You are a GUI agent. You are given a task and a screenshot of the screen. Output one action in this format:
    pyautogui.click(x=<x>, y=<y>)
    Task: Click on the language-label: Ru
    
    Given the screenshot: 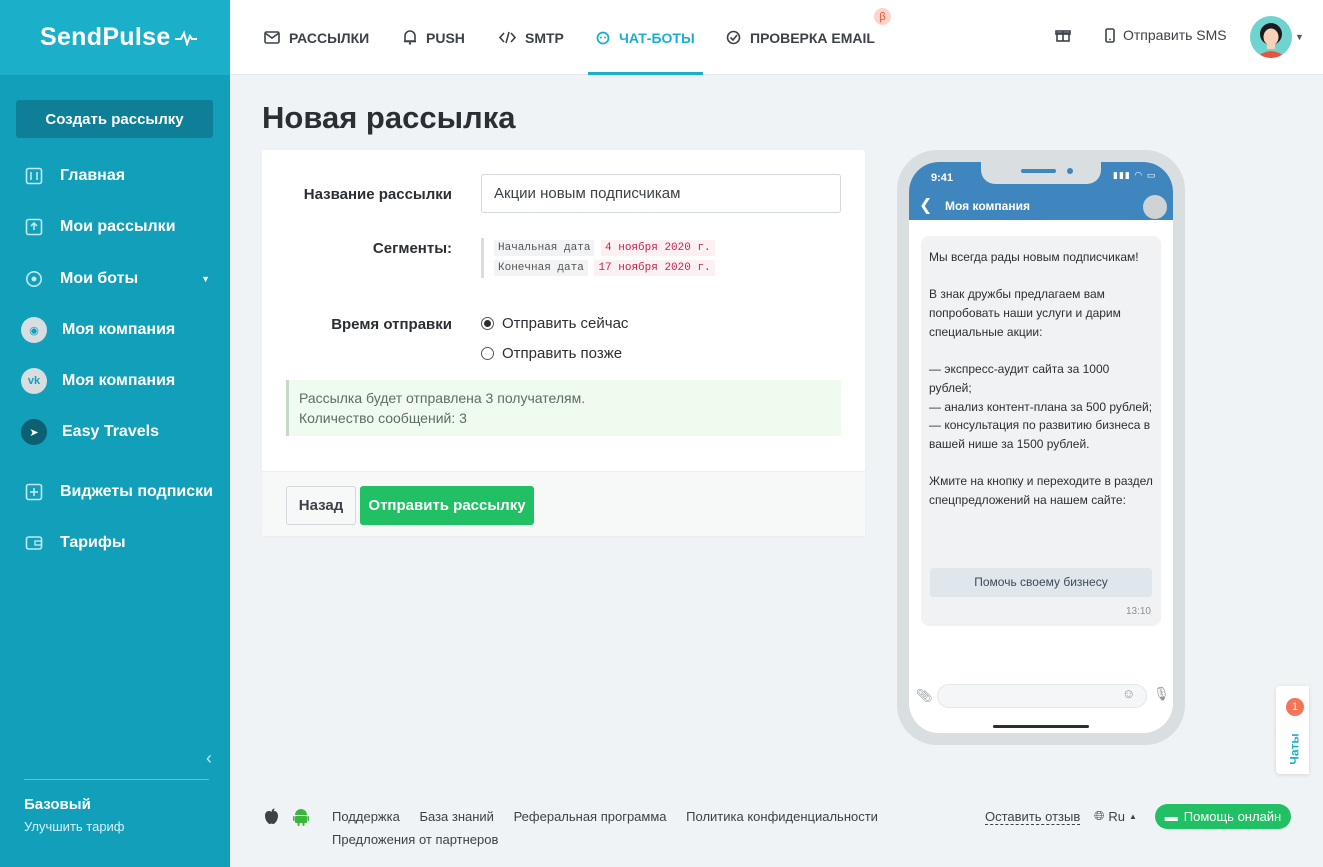 What is the action you would take?
    pyautogui.click(x=1117, y=816)
    